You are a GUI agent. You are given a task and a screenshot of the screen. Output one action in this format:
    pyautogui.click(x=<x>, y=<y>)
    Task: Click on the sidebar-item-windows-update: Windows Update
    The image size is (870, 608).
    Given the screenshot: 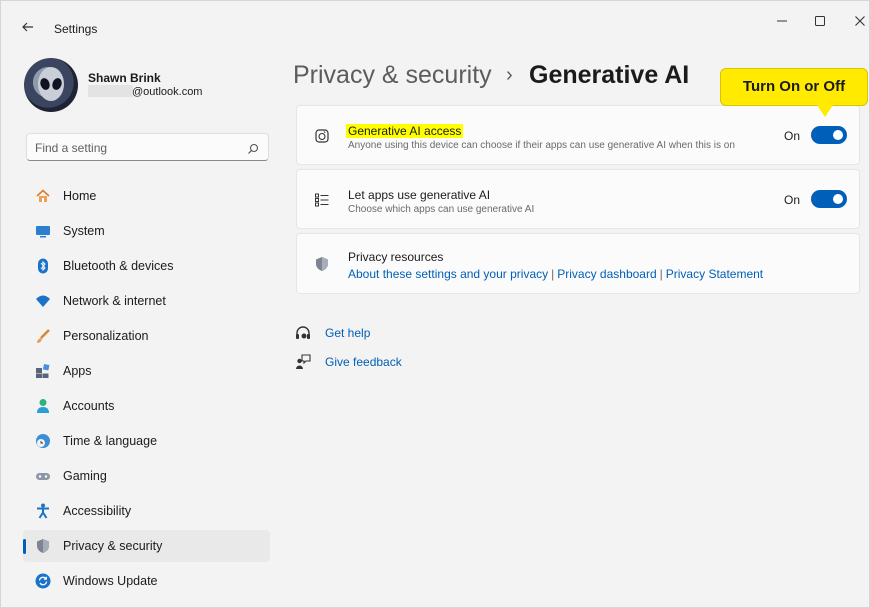 What is the action you would take?
    pyautogui.click(x=146, y=581)
    